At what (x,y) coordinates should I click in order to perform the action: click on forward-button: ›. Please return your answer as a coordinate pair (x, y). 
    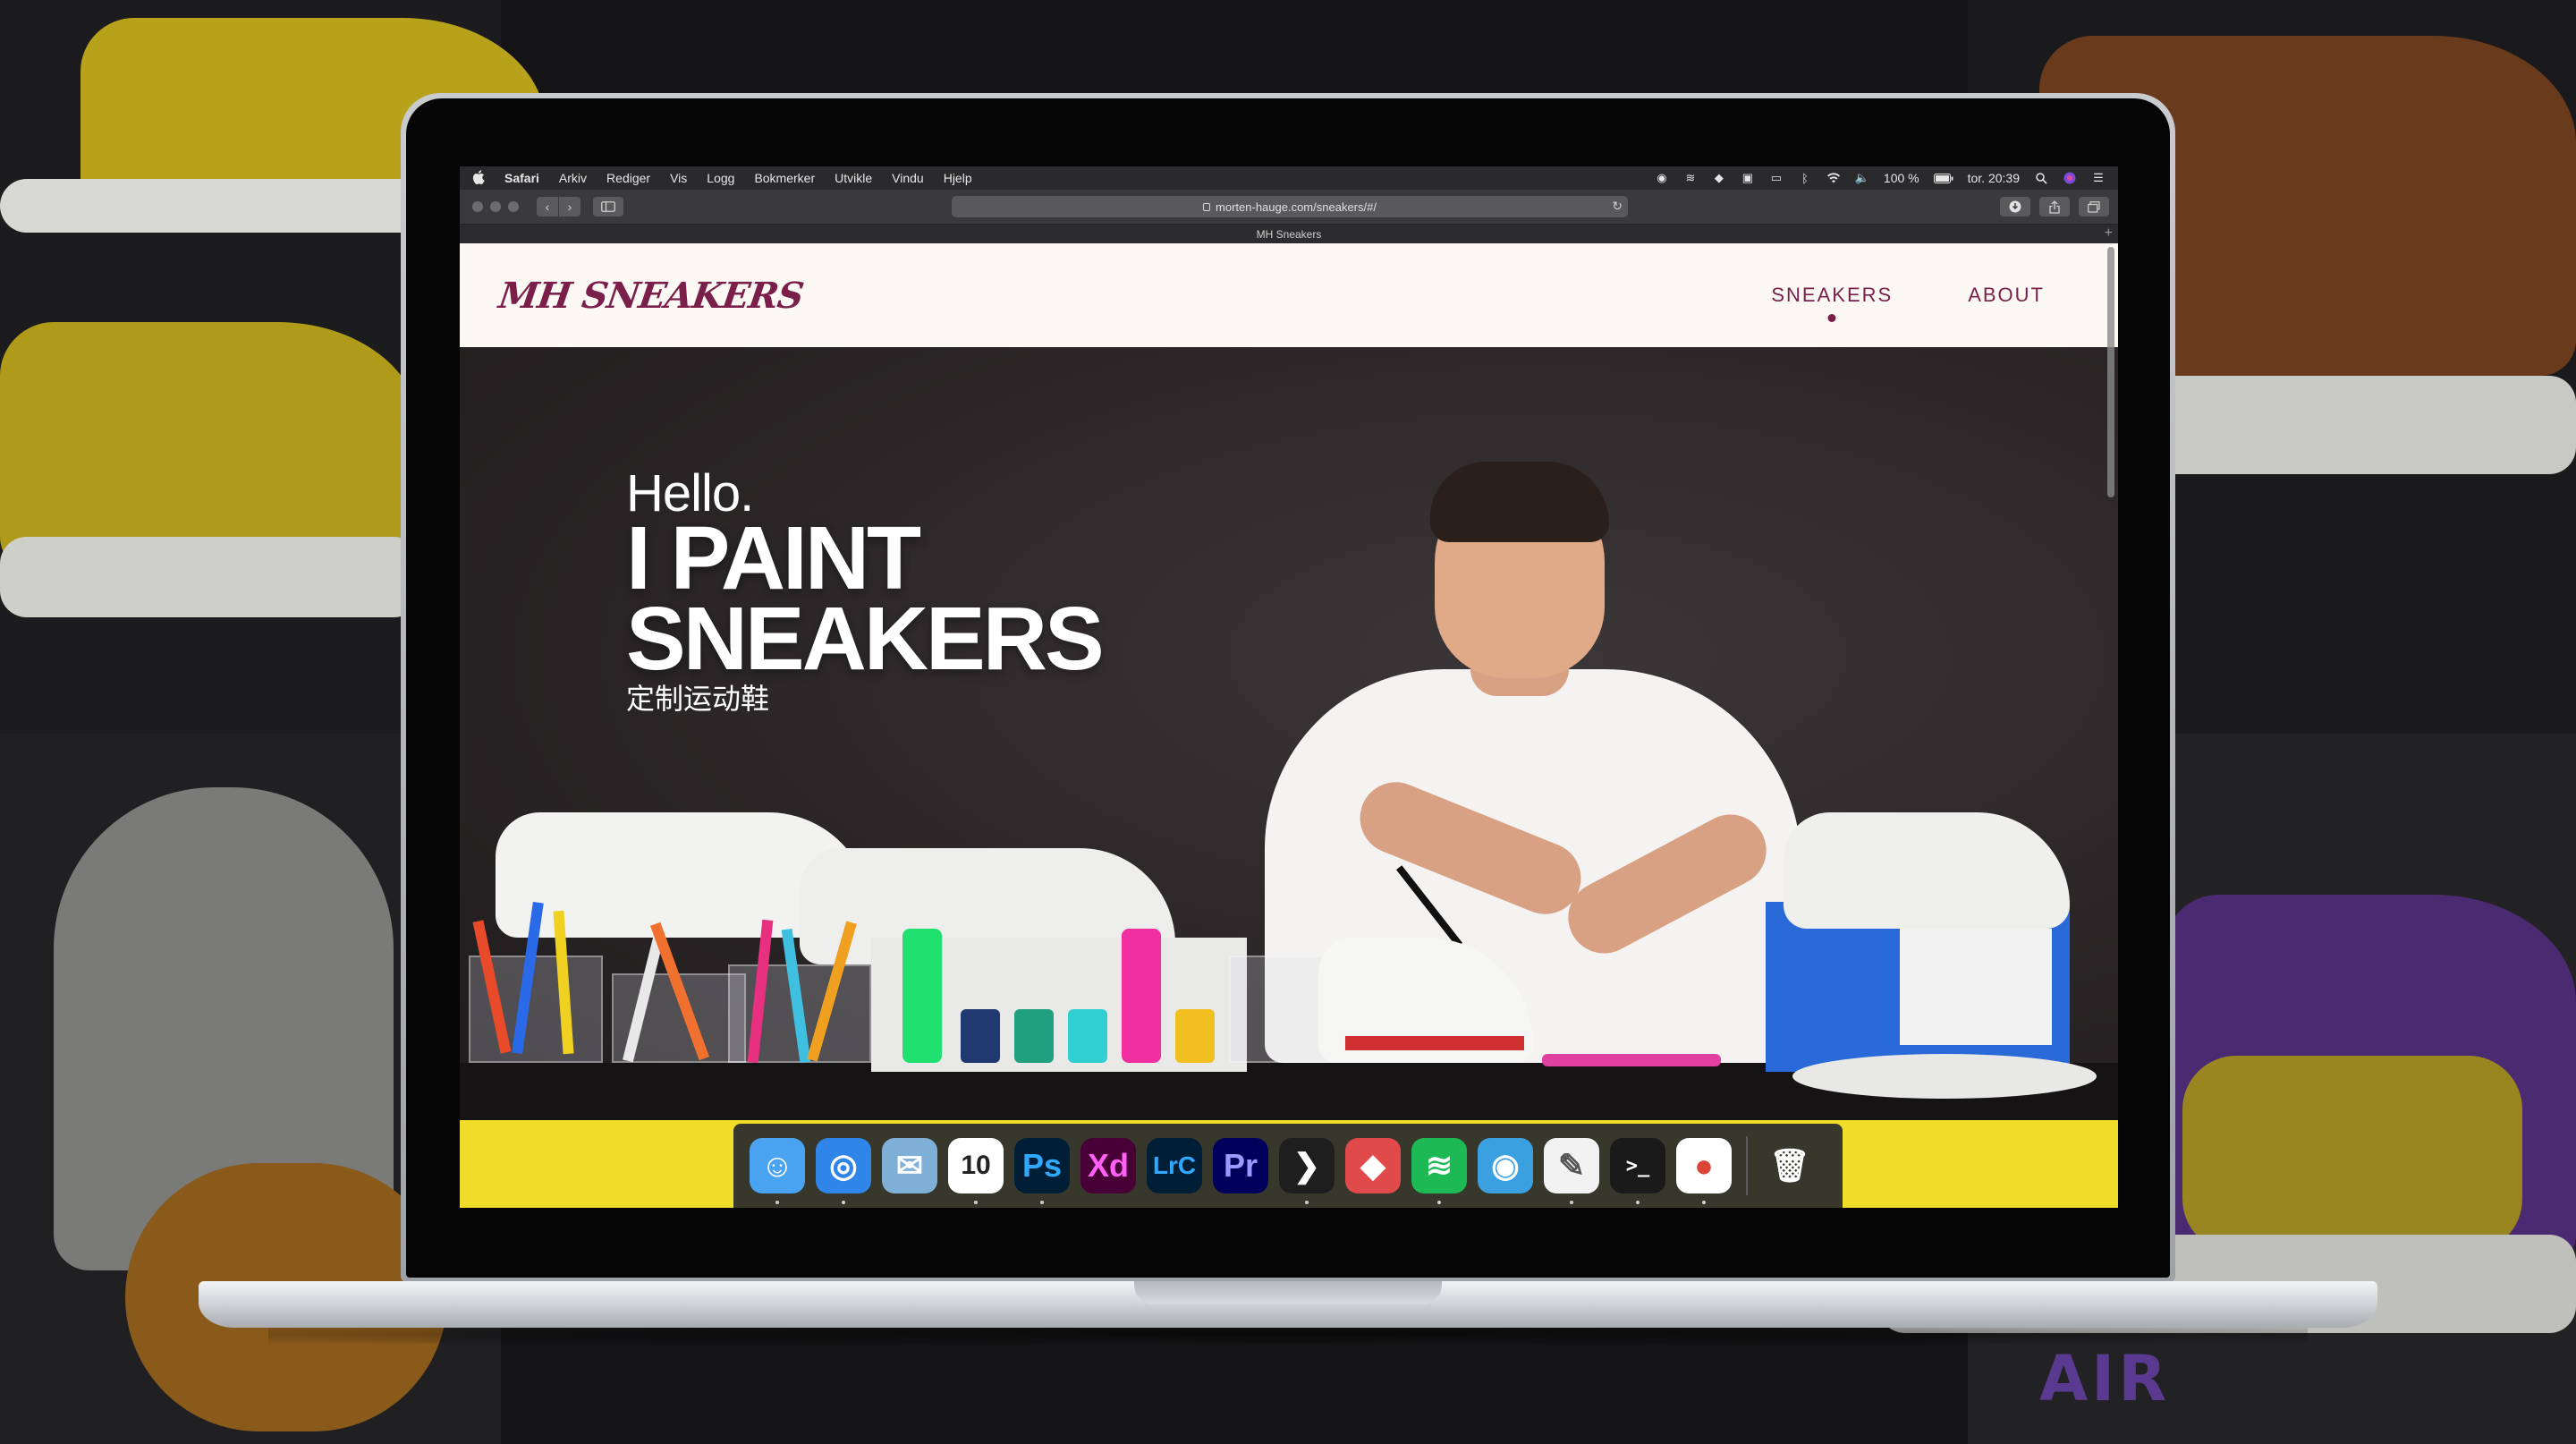
    Looking at the image, I should click on (569, 207).